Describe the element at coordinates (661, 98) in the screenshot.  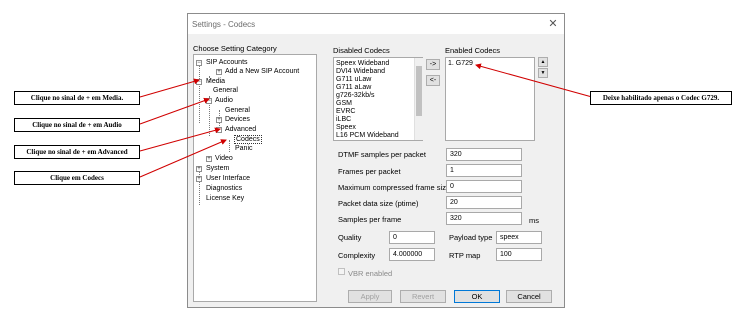
I see `callout-g729: Deixe habilitado apenas o Codec G729.` at that location.